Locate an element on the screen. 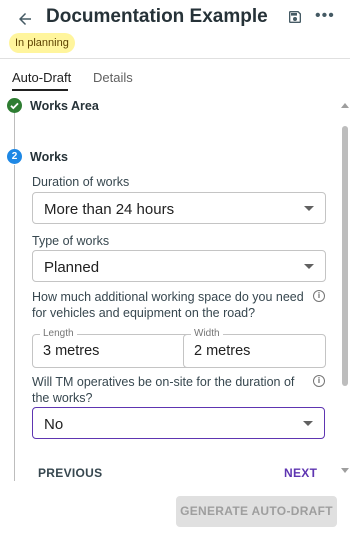 The height and width of the screenshot is (537, 350). width-field-label: Width is located at coordinates (207, 334).